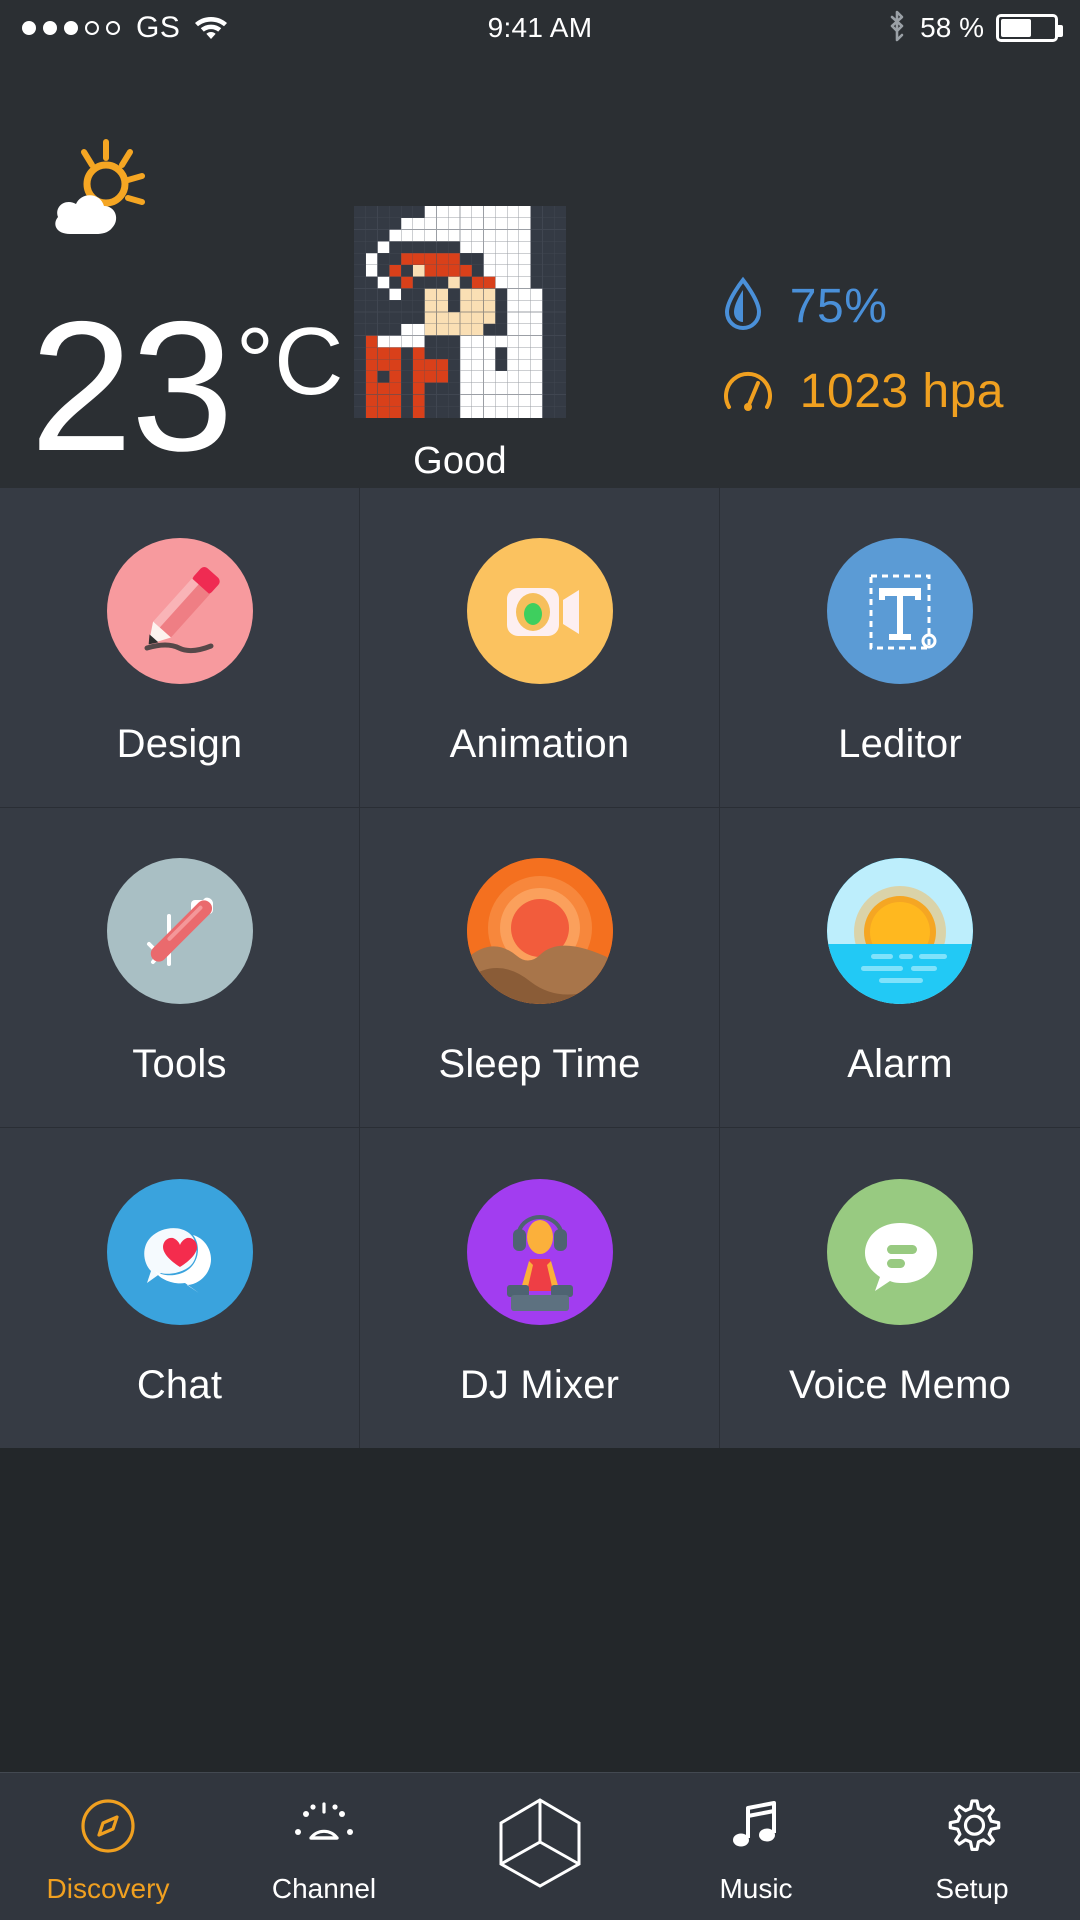  I want to click on tab-label: Channel, so click(324, 1888).